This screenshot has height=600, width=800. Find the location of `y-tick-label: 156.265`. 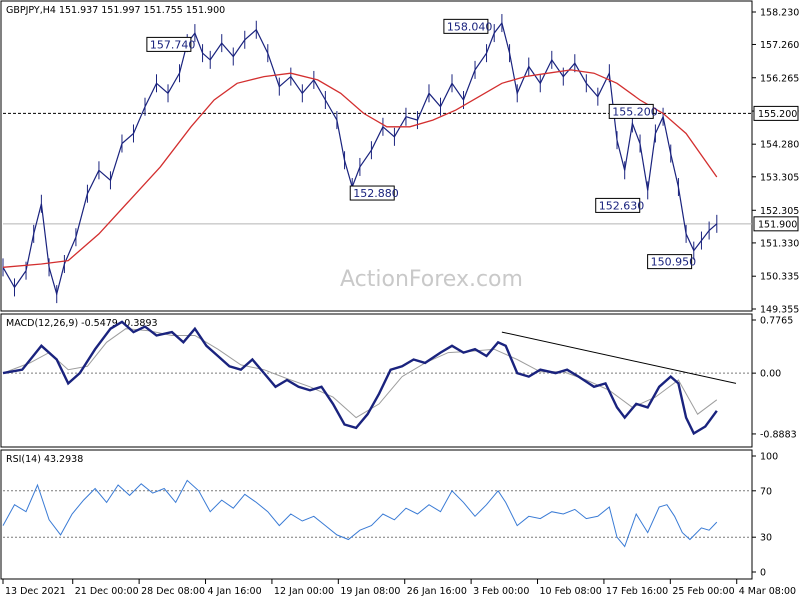

y-tick-label: 156.265 is located at coordinates (779, 78).